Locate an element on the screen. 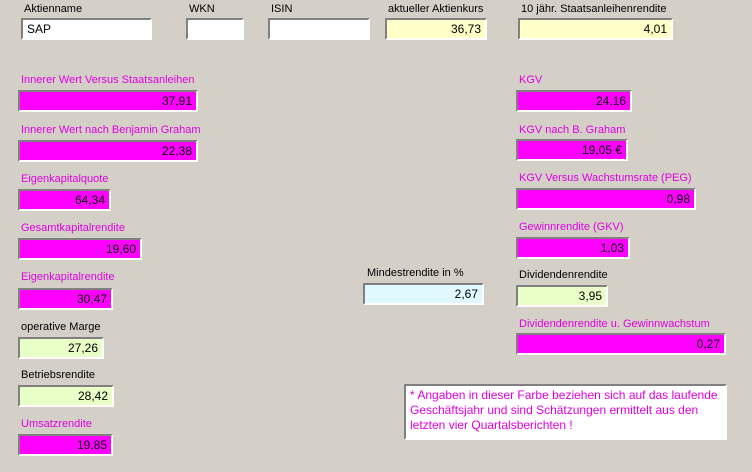 The height and width of the screenshot is (472, 752). aktienkurs-label: aktueller Aktienkurs is located at coordinates (436, 9).